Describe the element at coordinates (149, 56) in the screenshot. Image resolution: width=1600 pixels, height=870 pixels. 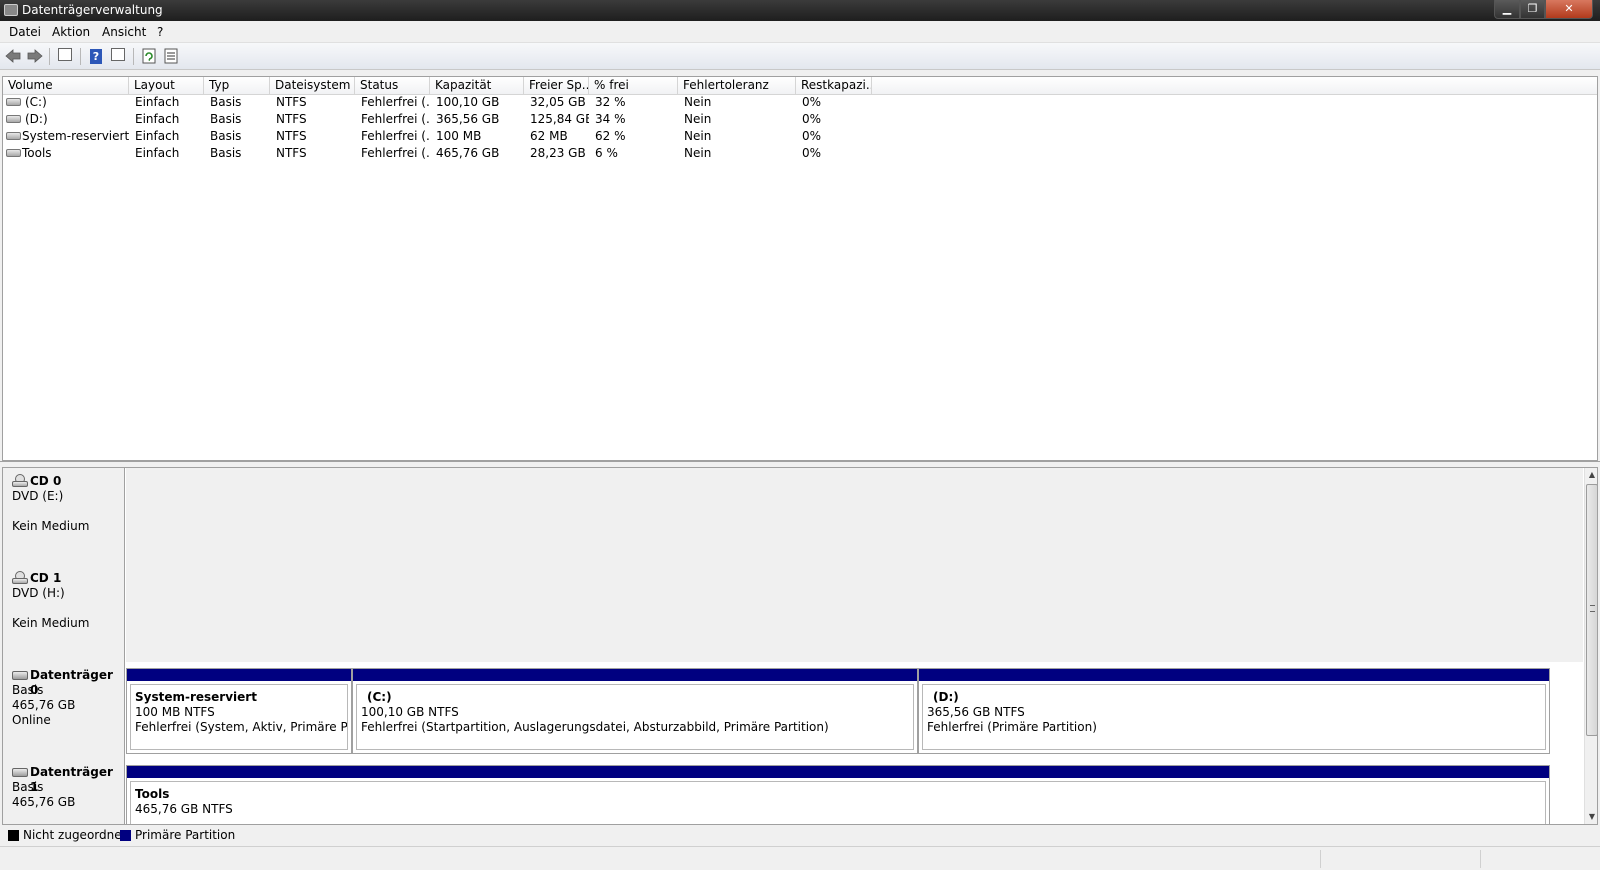
I see `refresh-icon` at that location.